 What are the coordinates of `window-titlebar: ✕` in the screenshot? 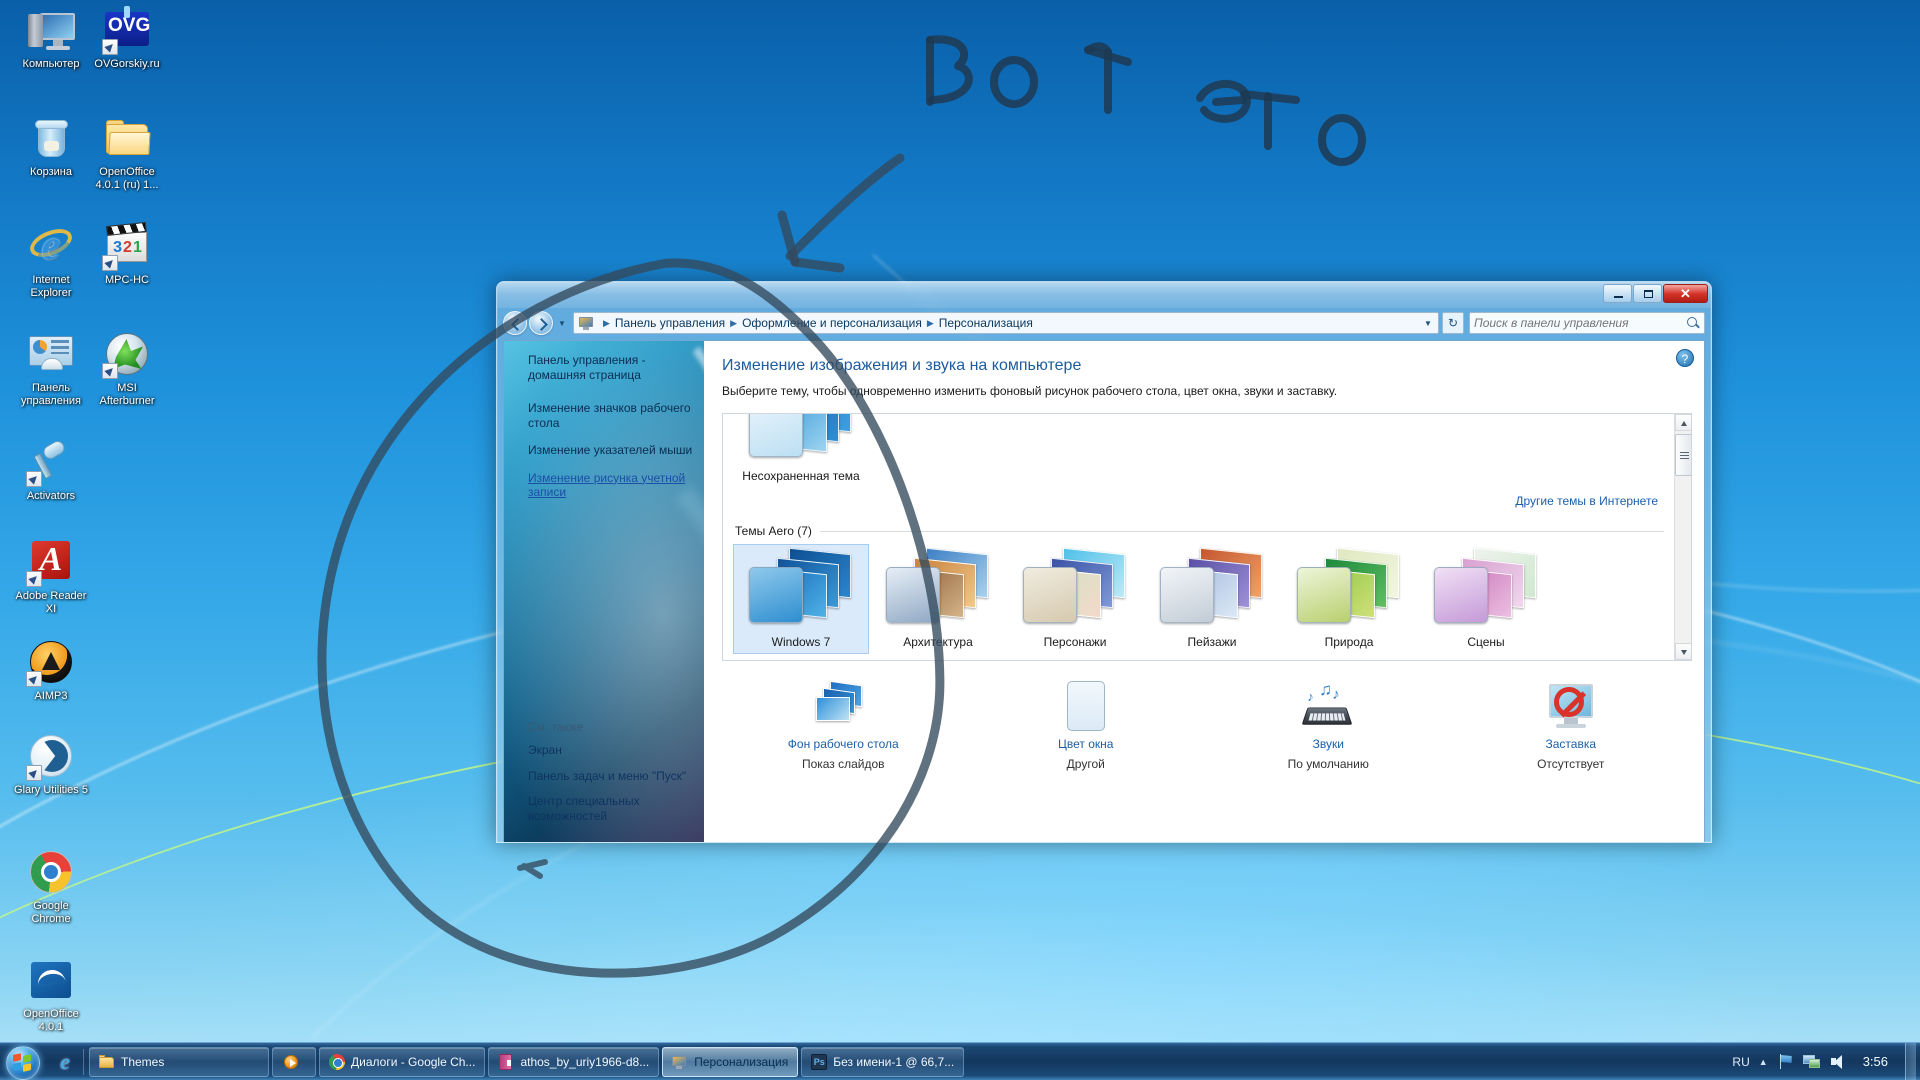 It's located at (1104, 295).